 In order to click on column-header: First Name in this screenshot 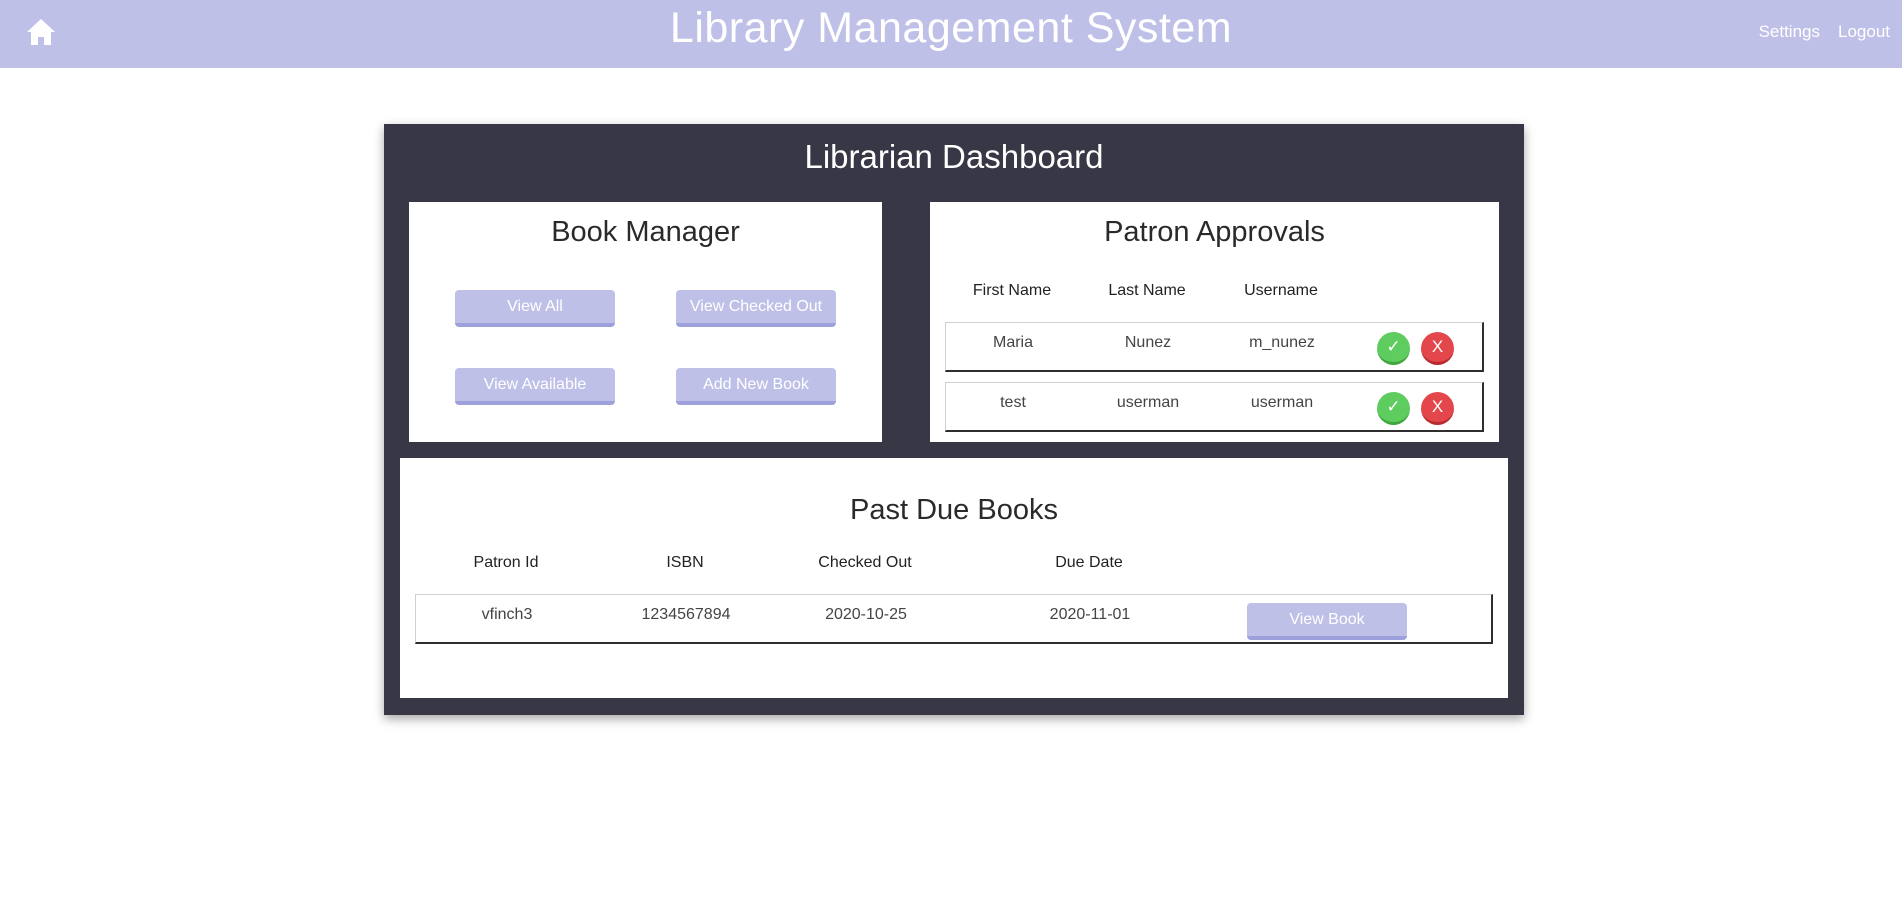, I will do `click(1012, 290)`.